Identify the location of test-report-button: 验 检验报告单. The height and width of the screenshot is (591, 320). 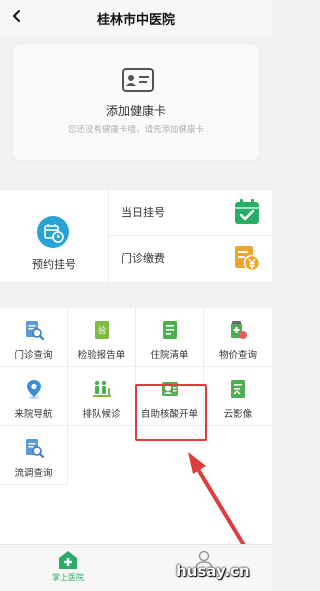
(102, 337).